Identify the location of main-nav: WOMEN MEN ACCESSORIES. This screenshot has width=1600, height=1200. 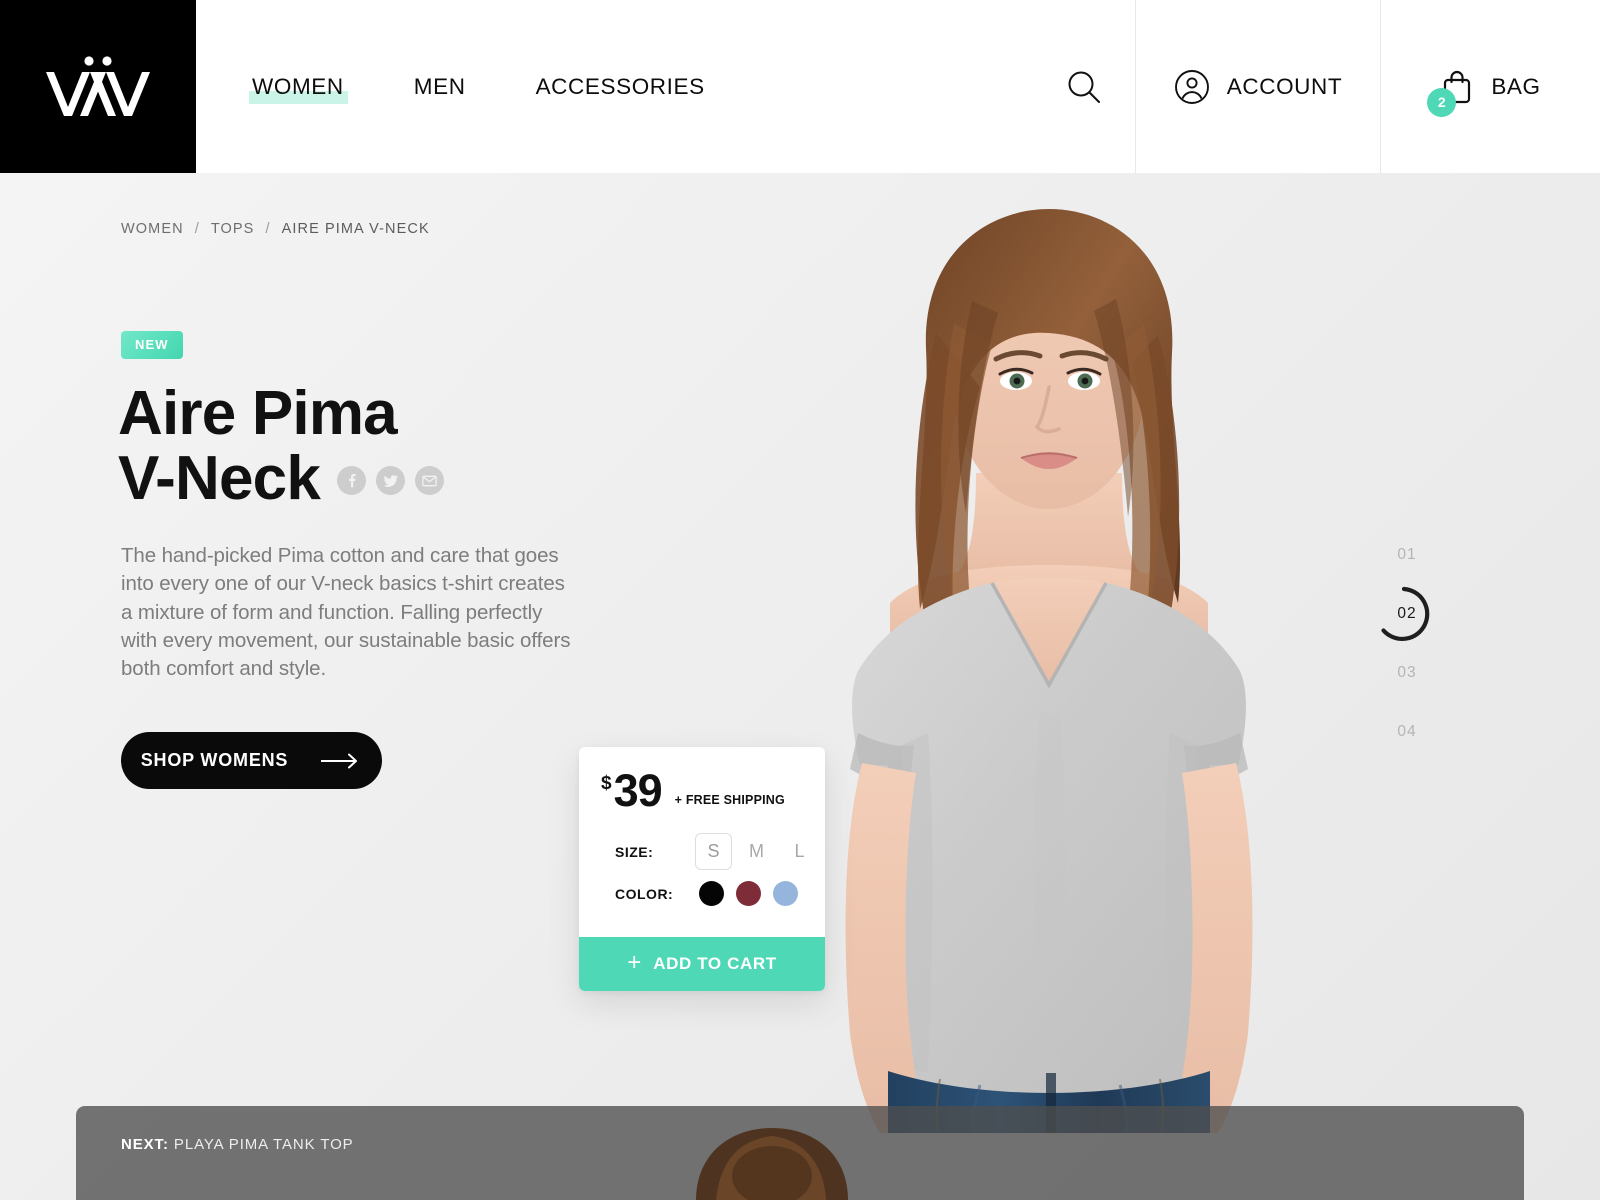
(614, 86).